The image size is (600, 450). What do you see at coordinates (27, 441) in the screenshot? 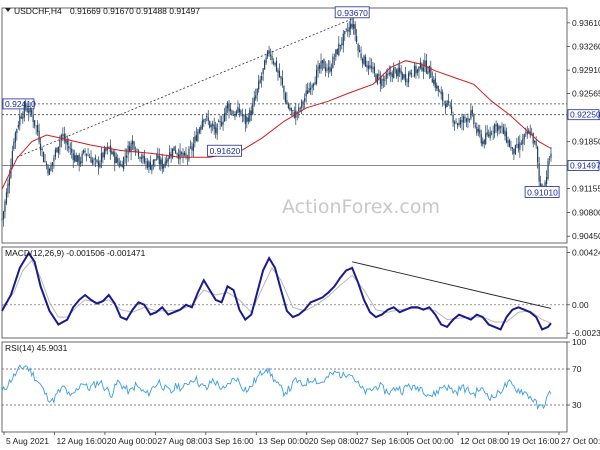
I see `x-tick-label: 5 Aug 2021` at bounding box center [27, 441].